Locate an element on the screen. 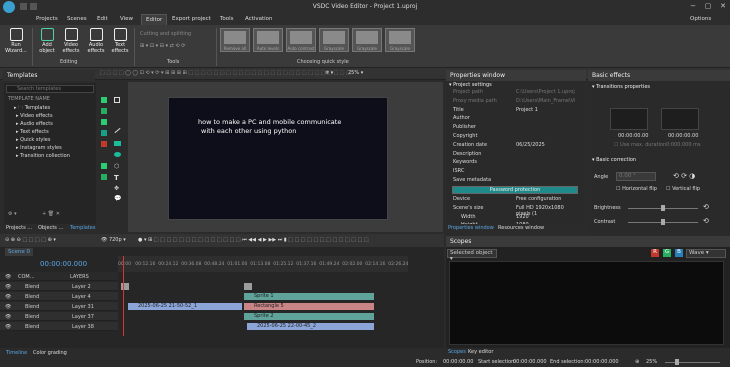 The image size is (730, 367). property-row: Width 1920 is located at coordinates (514, 218).